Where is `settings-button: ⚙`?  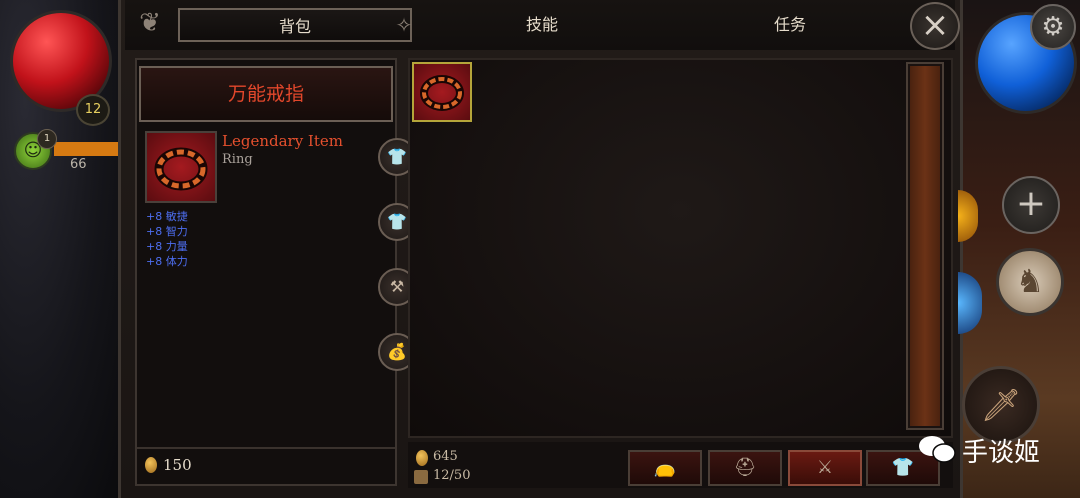 settings-button: ⚙ is located at coordinates (1053, 27).